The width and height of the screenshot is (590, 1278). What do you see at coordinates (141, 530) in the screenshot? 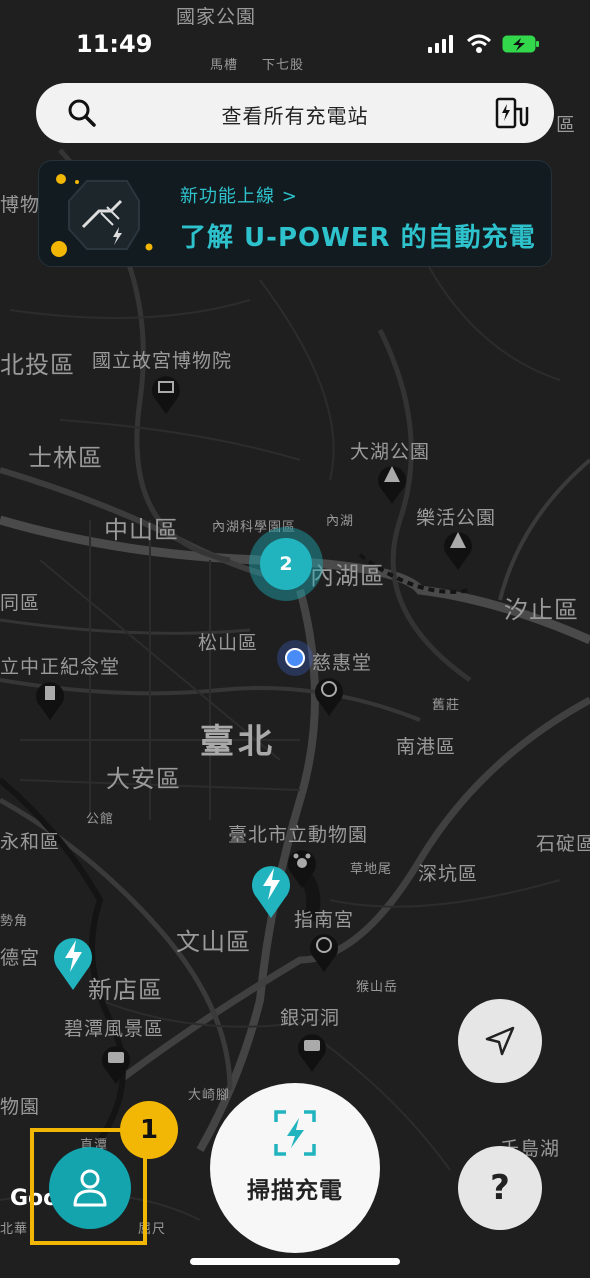
I see `map-label: 中山區` at bounding box center [141, 530].